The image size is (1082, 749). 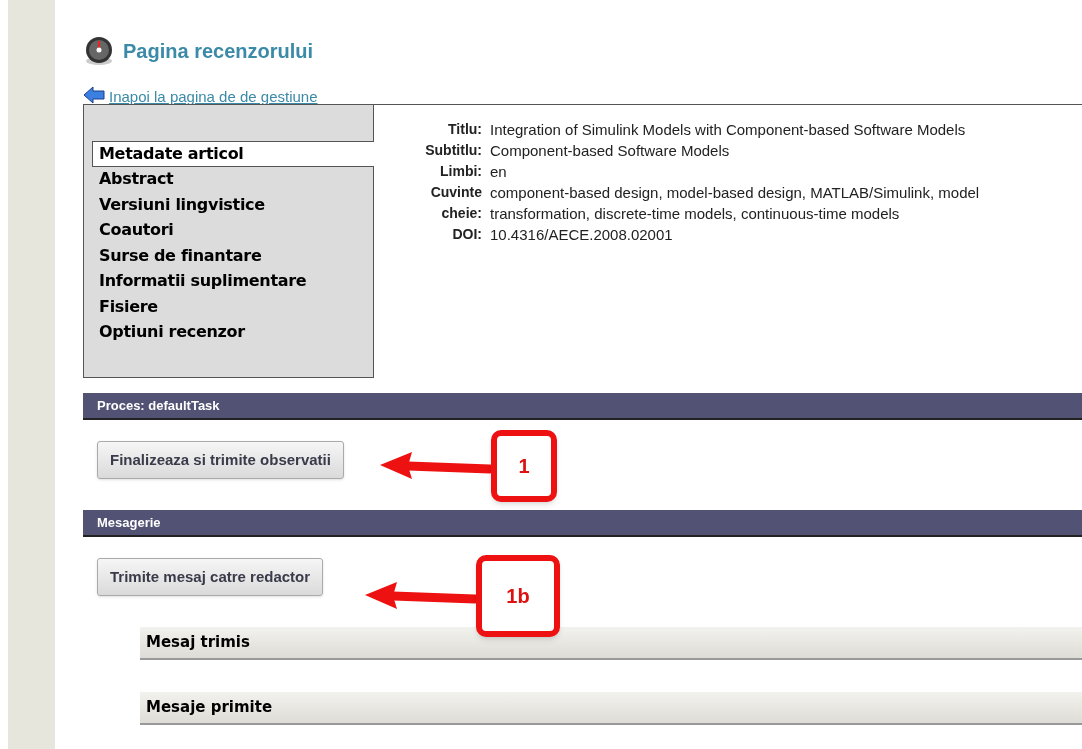 What do you see at coordinates (232, 307) in the screenshot?
I see `sidebar-item: Fisiere` at bounding box center [232, 307].